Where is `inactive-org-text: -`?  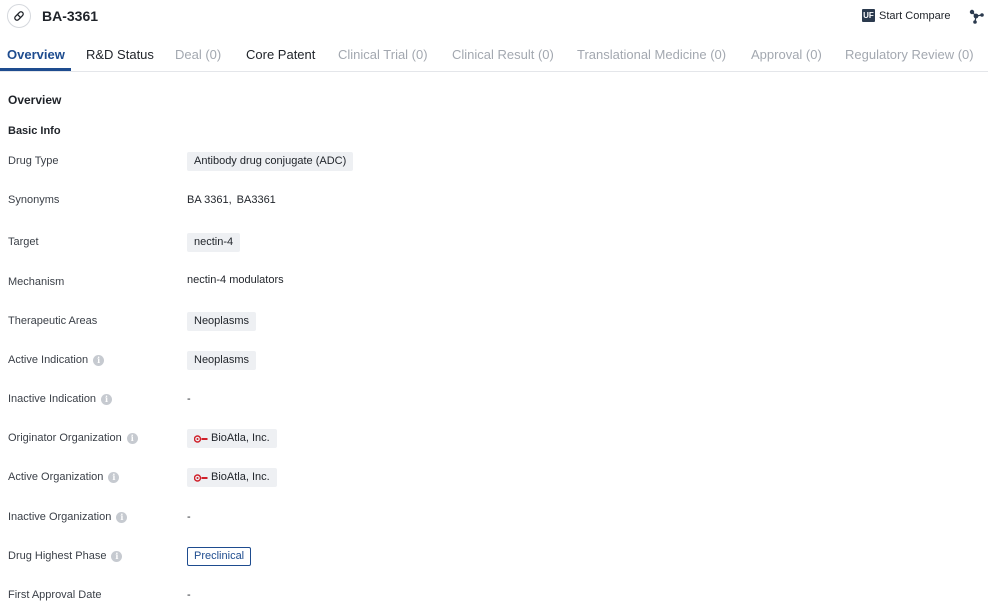 inactive-org-text: - is located at coordinates (189, 517).